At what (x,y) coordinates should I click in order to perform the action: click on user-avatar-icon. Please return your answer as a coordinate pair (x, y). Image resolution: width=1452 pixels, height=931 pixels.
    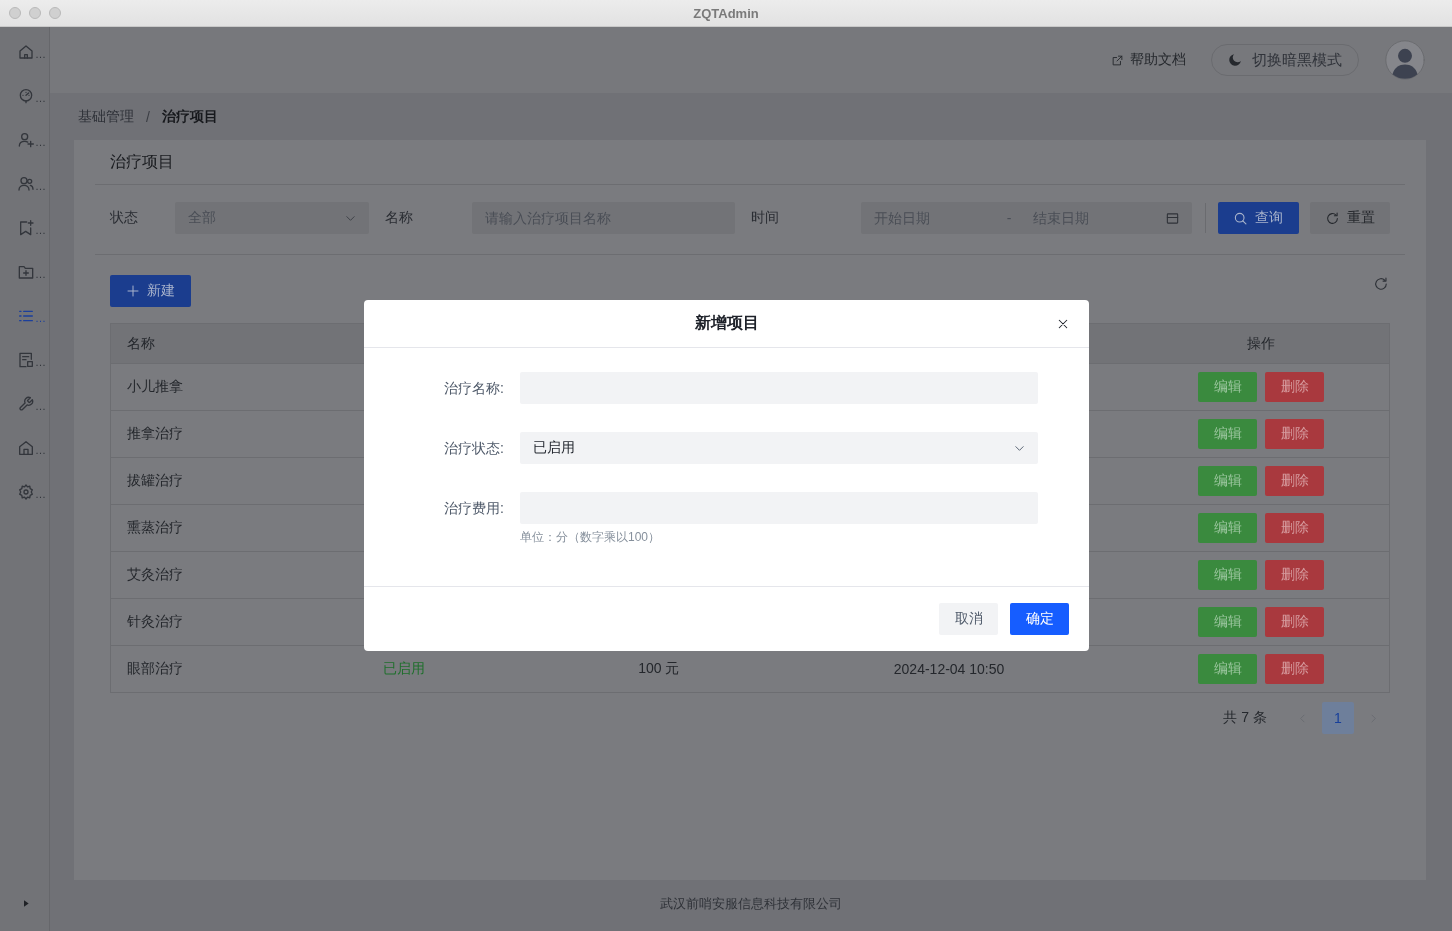
    Looking at the image, I should click on (1405, 60).